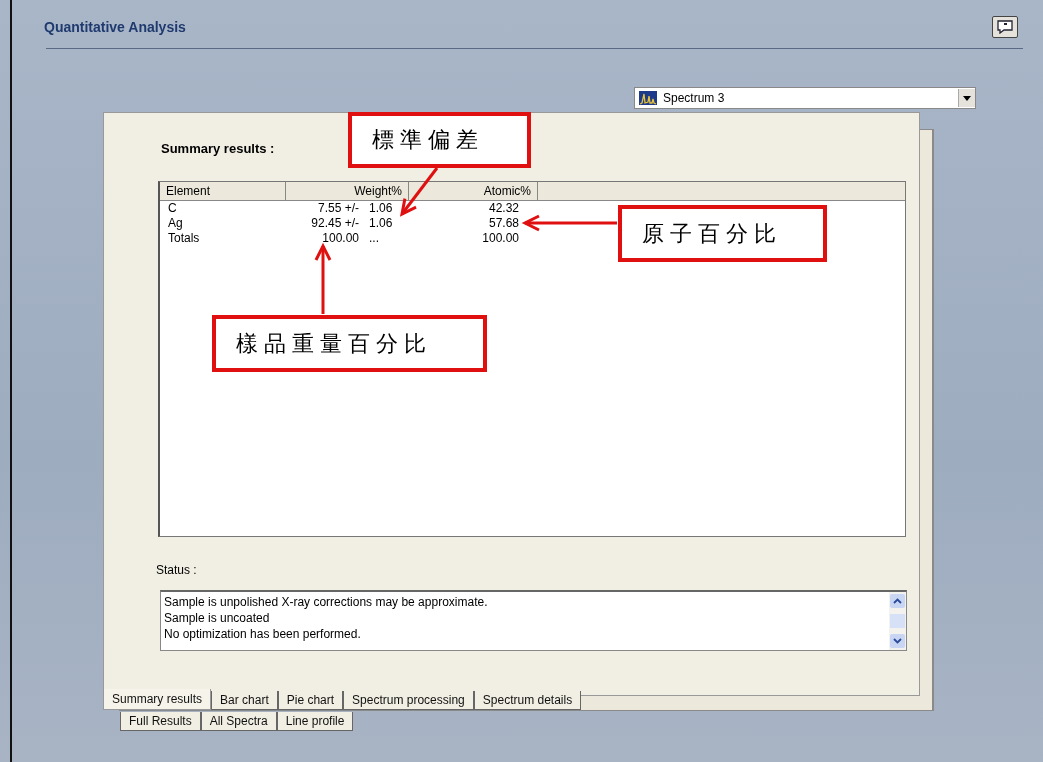 This screenshot has height=762, width=1043. Describe the element at coordinates (349, 343) in the screenshot. I see `callout-box: 樣品重量百分比` at that location.